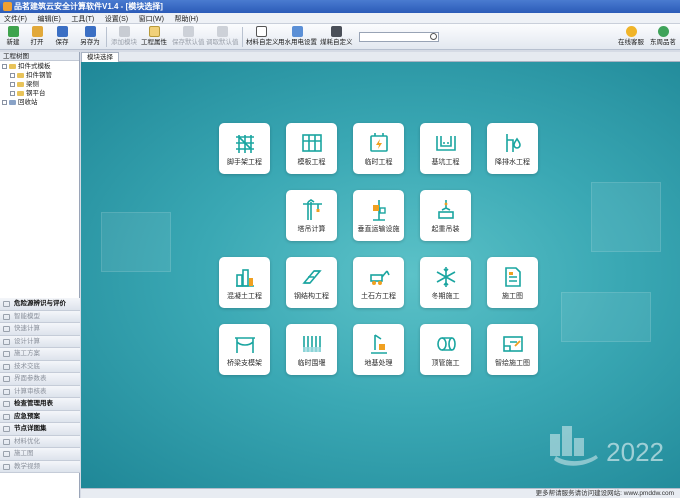 This screenshot has width=680, height=498. What do you see at coordinates (262, 37) in the screenshot?
I see `material-custom-button: 材料自定义` at bounding box center [262, 37].